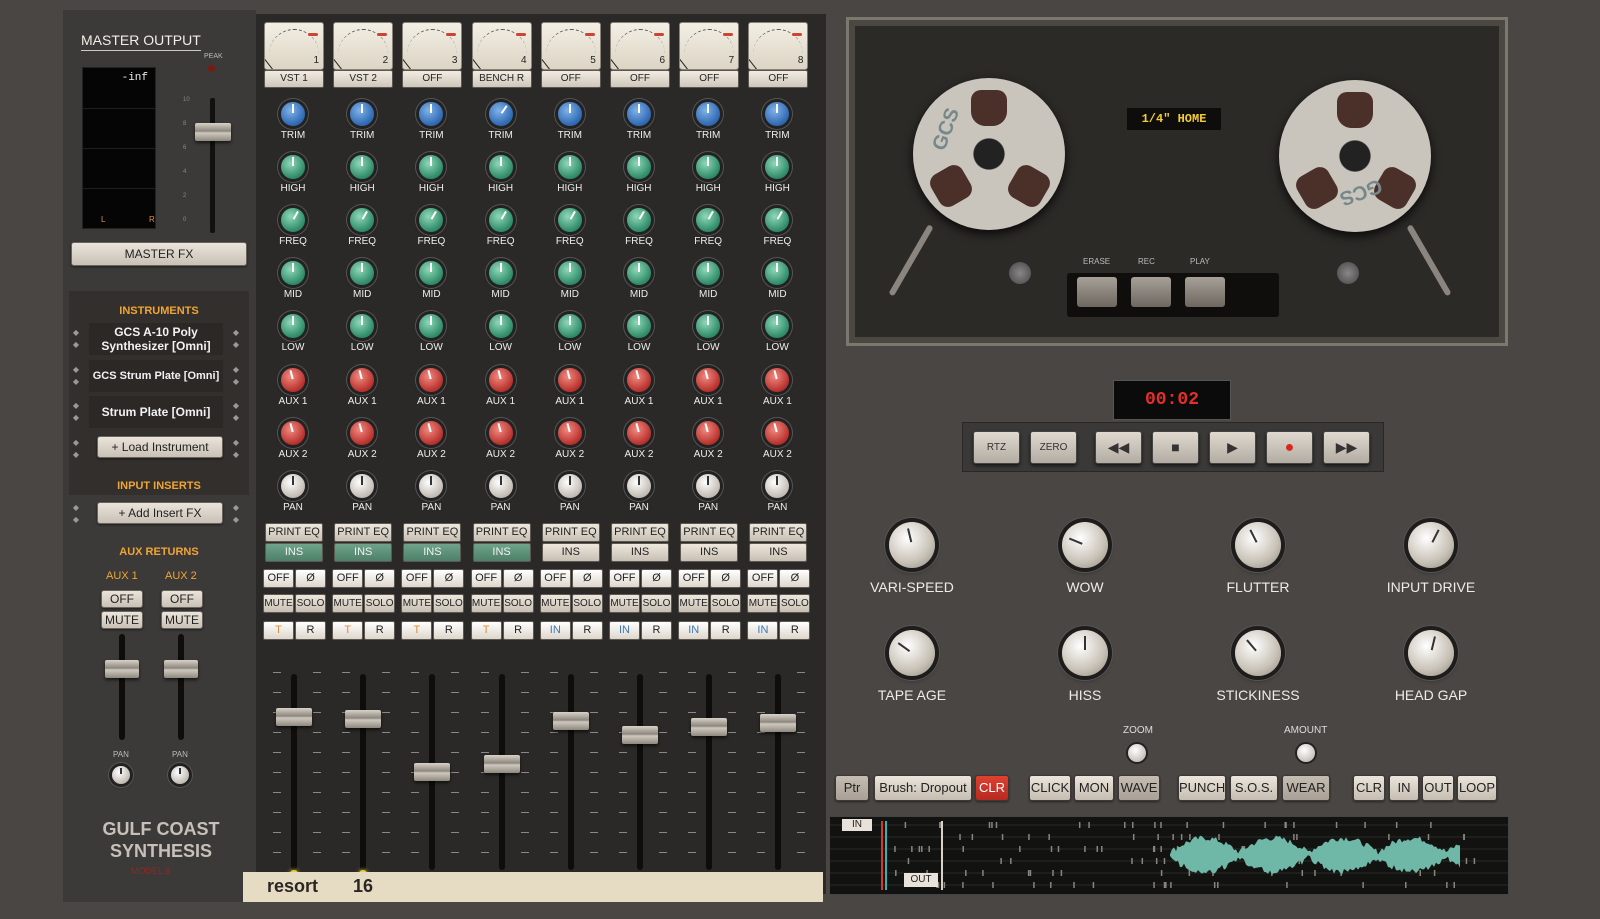 The height and width of the screenshot is (919, 1600). I want to click on wow-knob, so click(1085, 545).